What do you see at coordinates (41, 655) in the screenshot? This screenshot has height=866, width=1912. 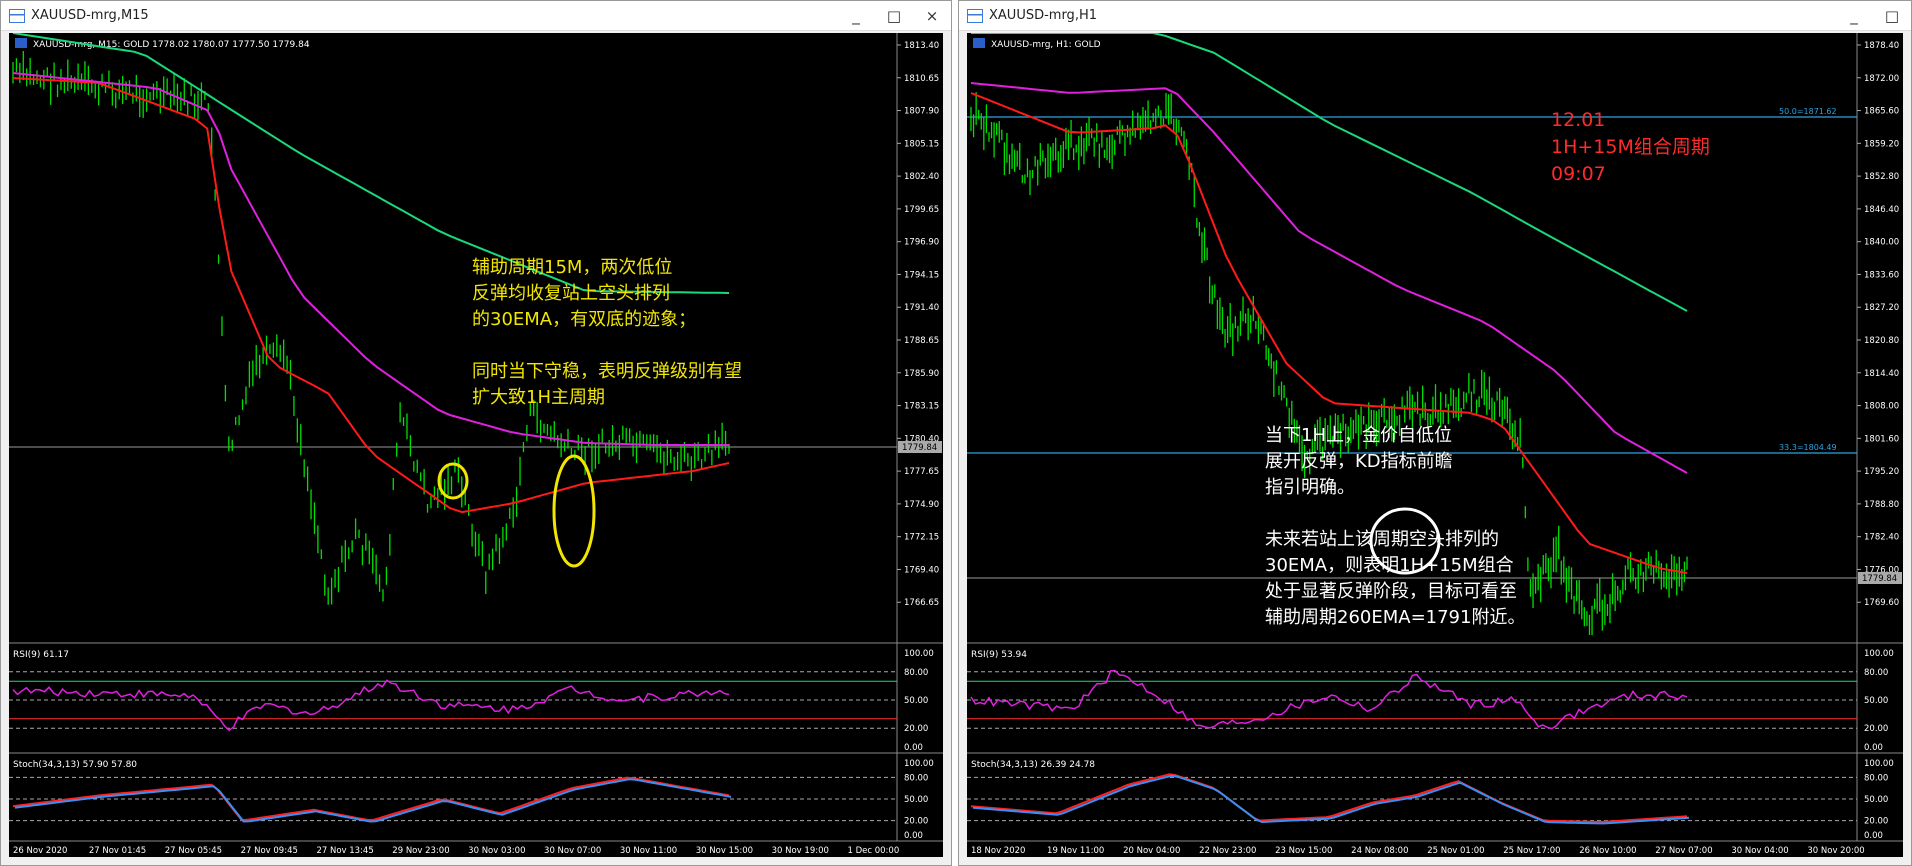 I see `rsi-label: RSI(9) 61.17` at bounding box center [41, 655].